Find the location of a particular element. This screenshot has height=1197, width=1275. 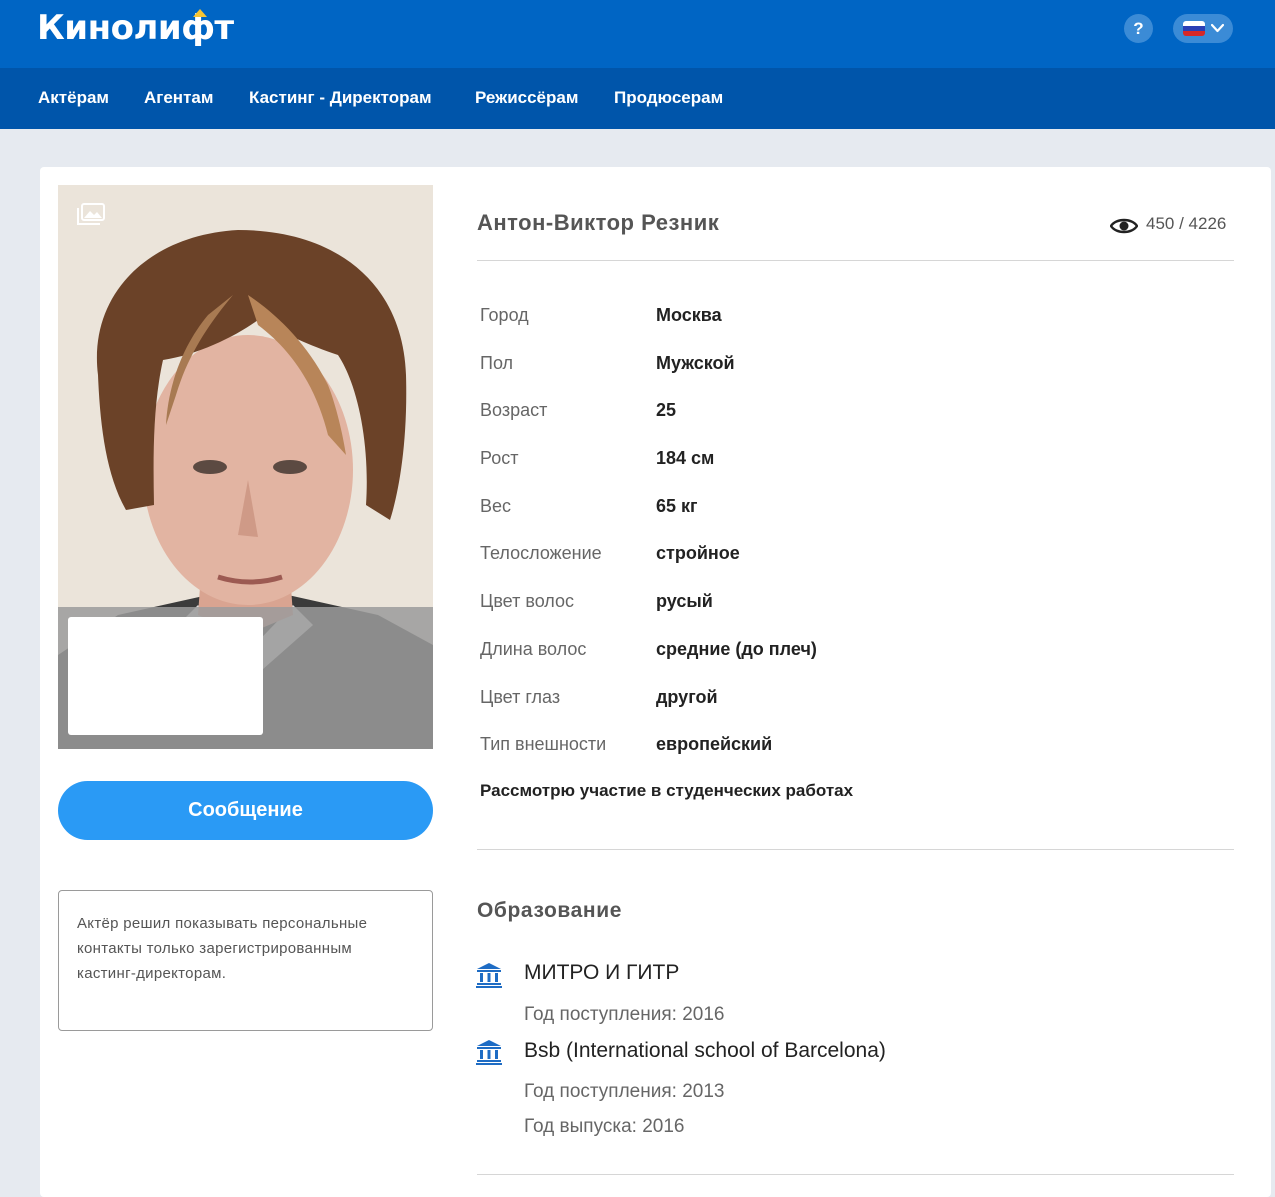

education-admission-year: Год поступления: 2016 is located at coordinates (624, 1014).